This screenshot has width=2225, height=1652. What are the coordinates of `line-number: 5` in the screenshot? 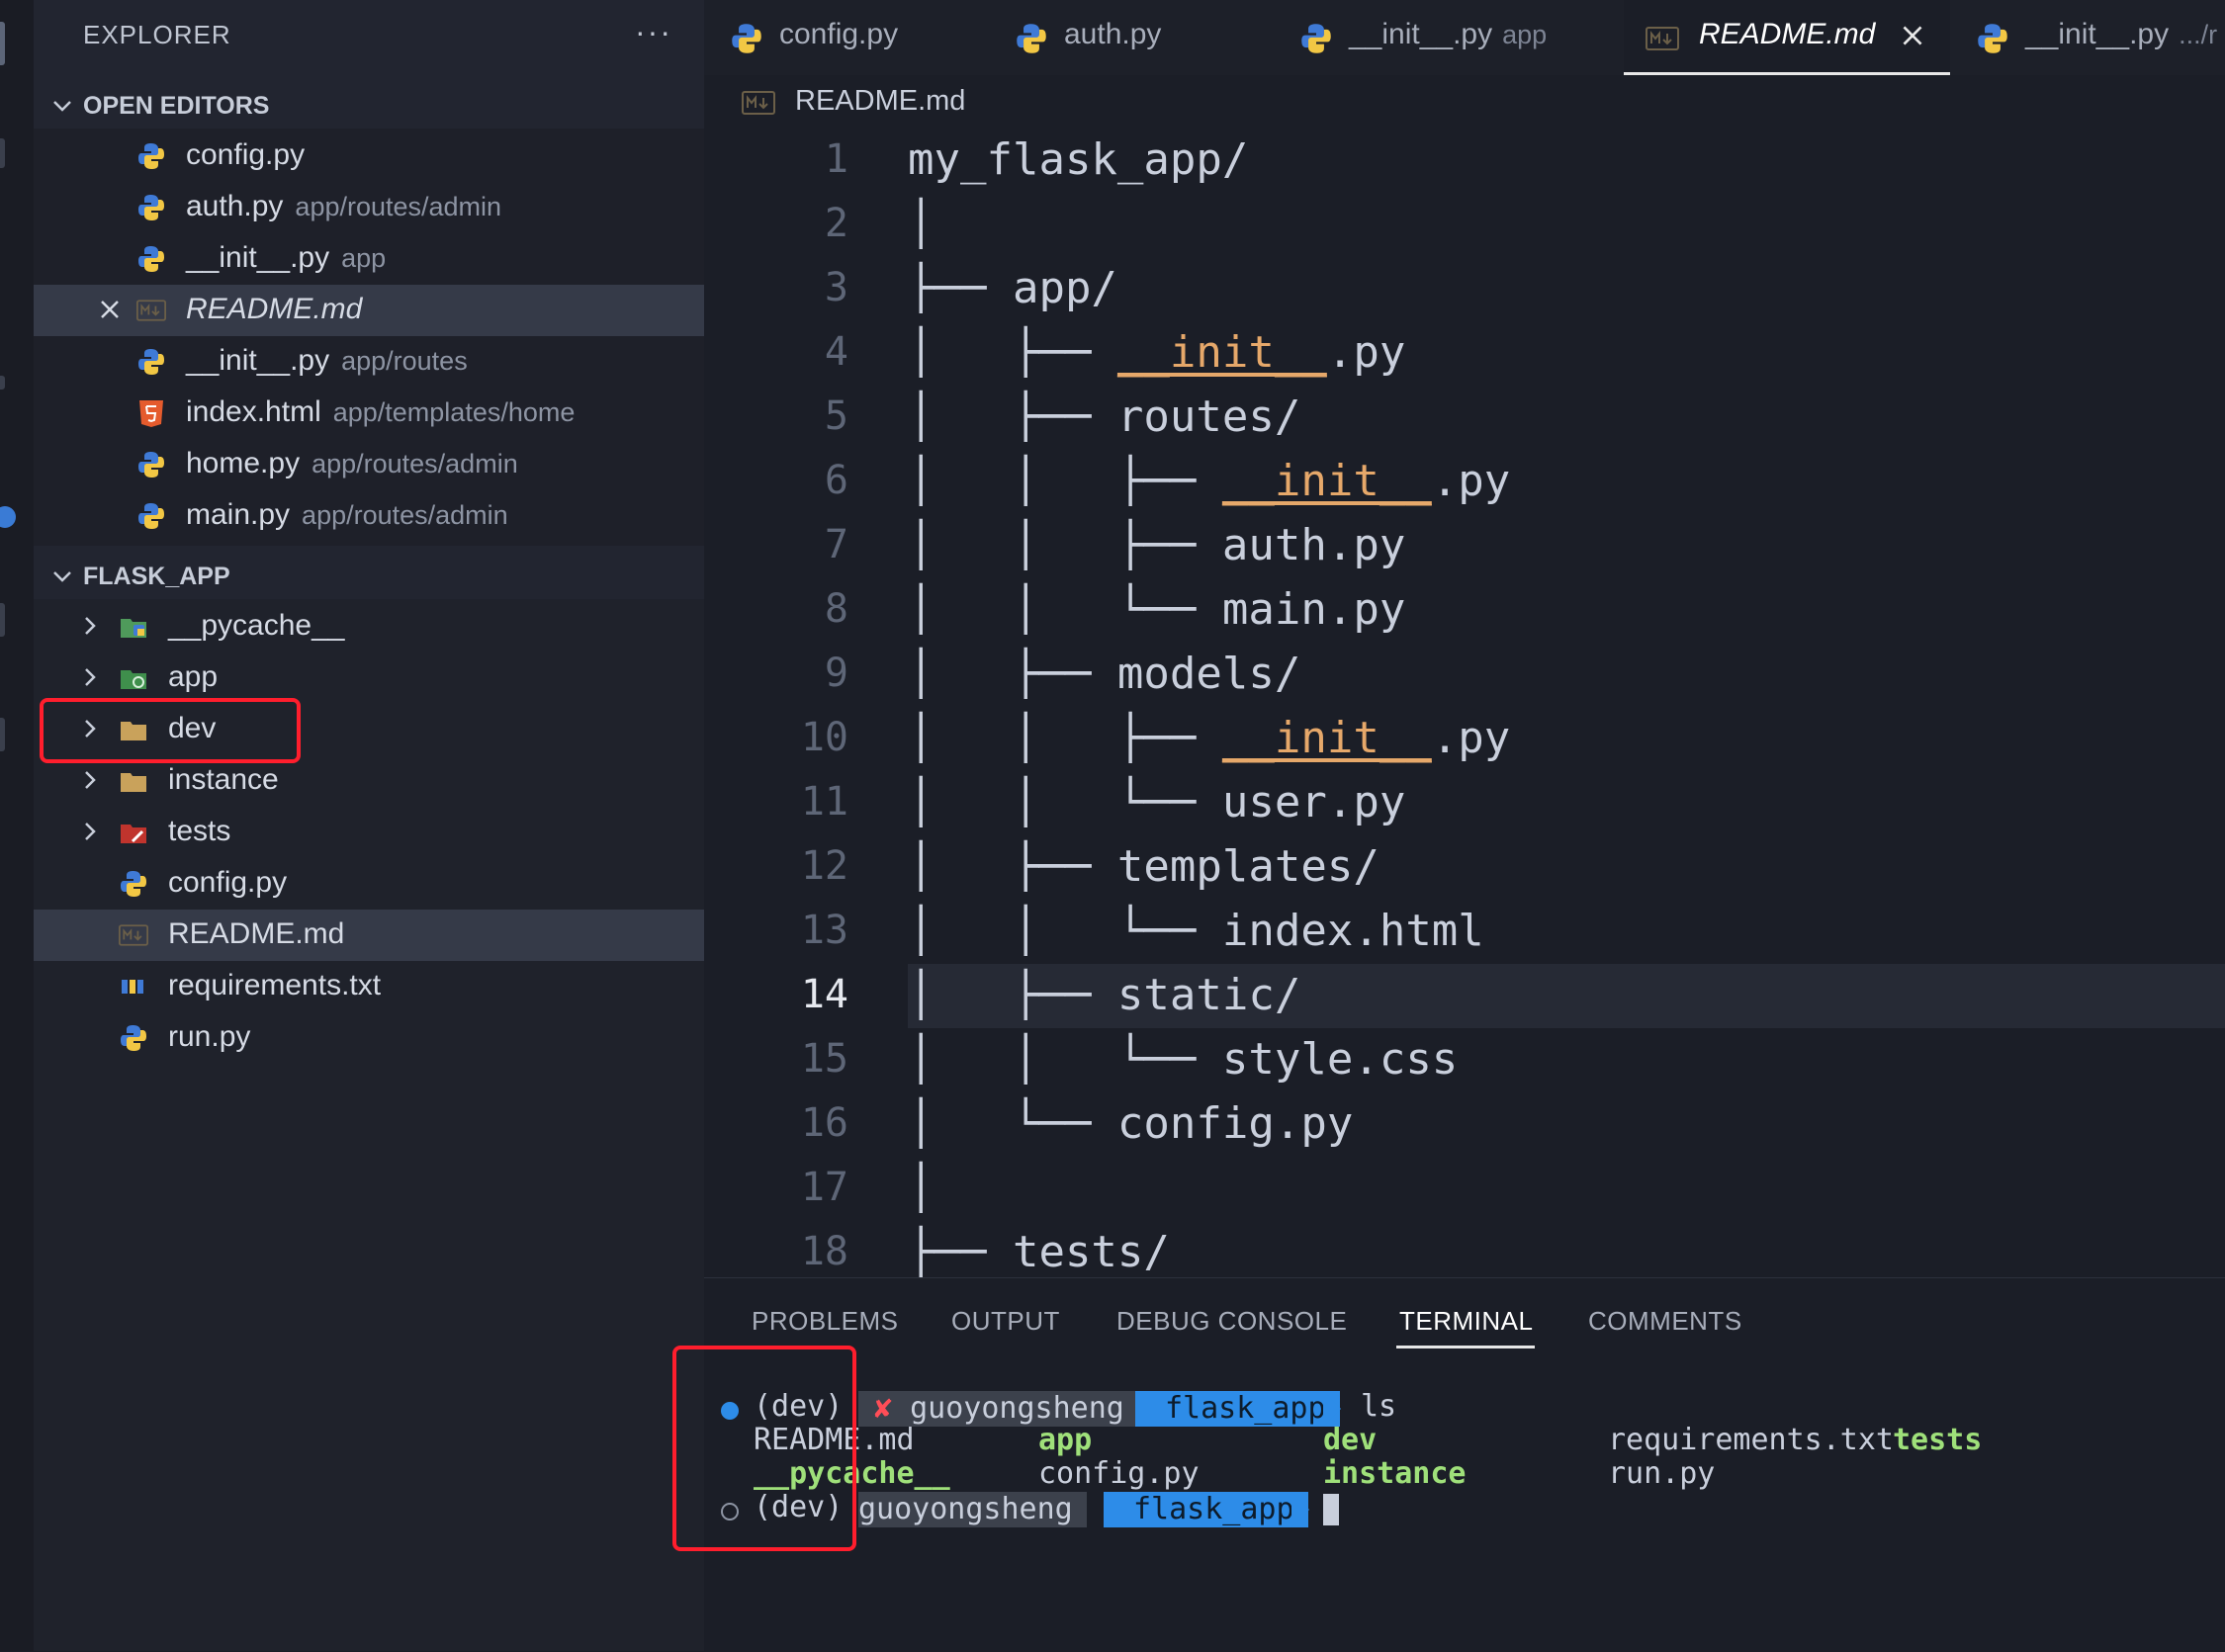 It's located at (836, 416).